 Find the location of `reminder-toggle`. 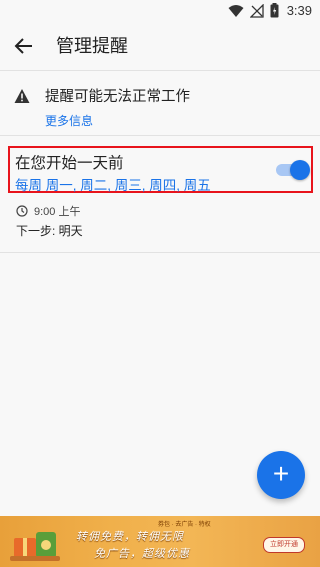

reminder-toggle is located at coordinates (293, 170).